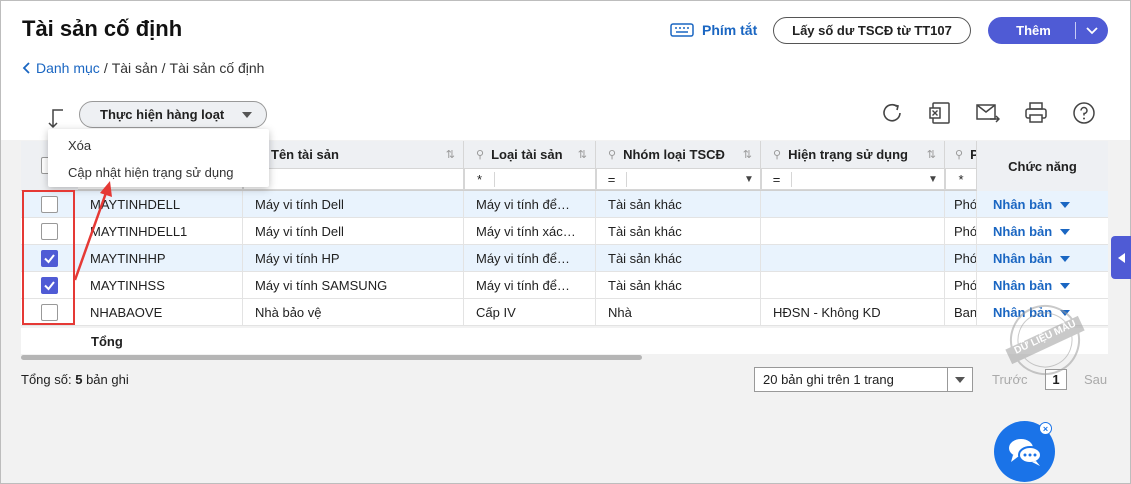 This screenshot has height=484, width=1131. Describe the element at coordinates (872, 30) in the screenshot. I see `import-balance-button: Lấy số dư TSCĐ từ TT107` at that location.